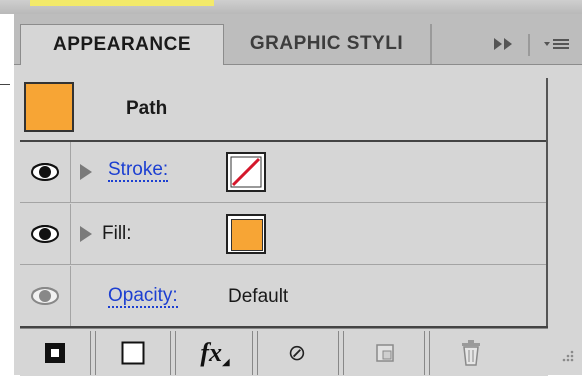  I want to click on duplicate-icon, so click(385, 353).